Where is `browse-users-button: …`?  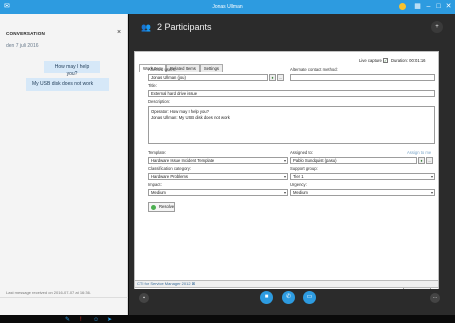 browse-users-button: … is located at coordinates (280, 77).